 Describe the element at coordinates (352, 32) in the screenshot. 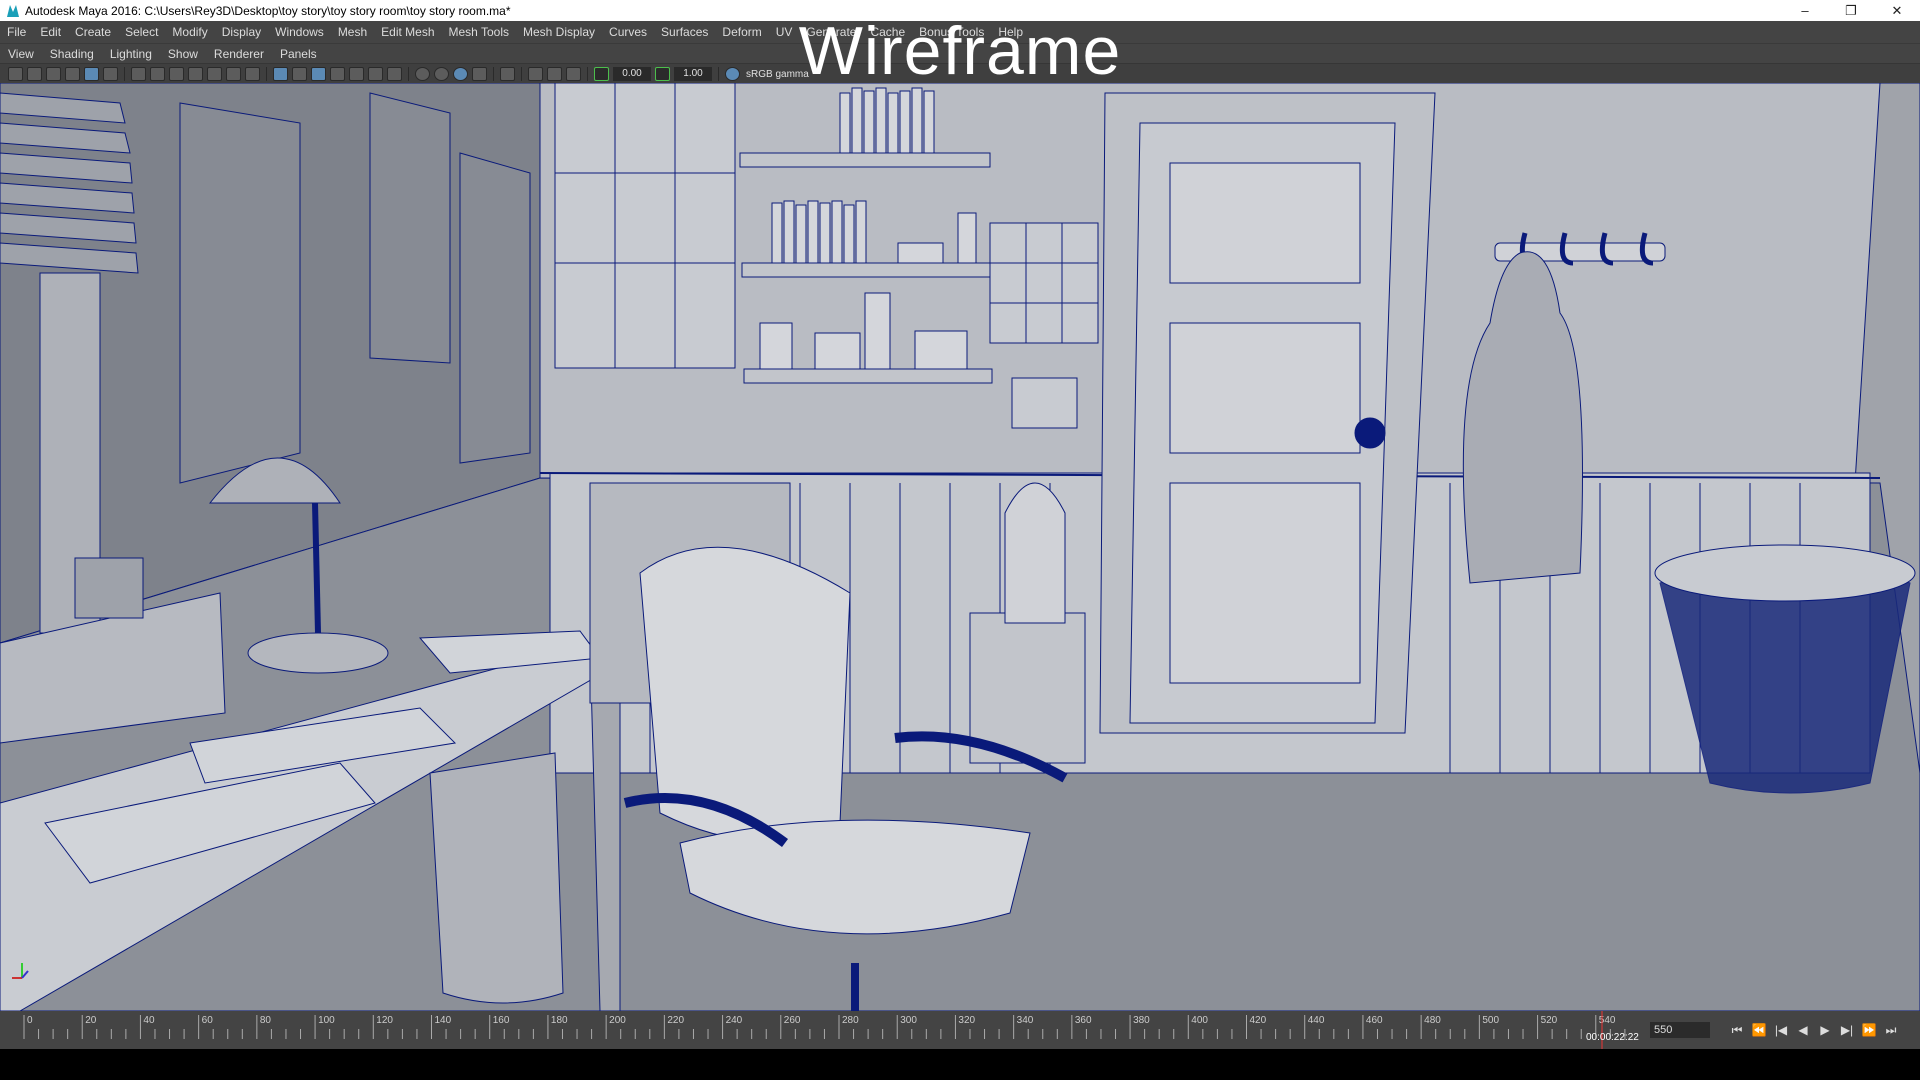

I see `menu-mesh: Mesh` at that location.